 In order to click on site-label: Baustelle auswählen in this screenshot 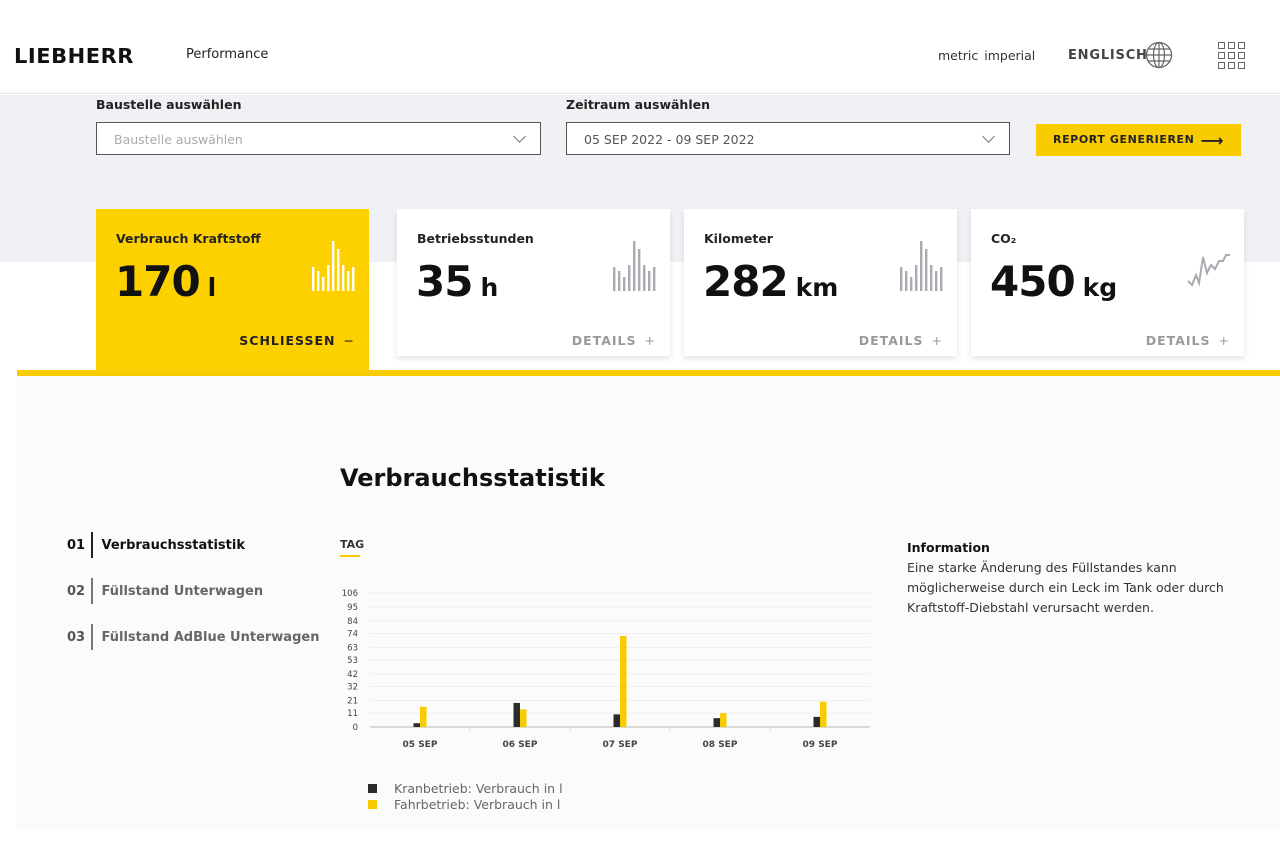, I will do `click(169, 104)`.